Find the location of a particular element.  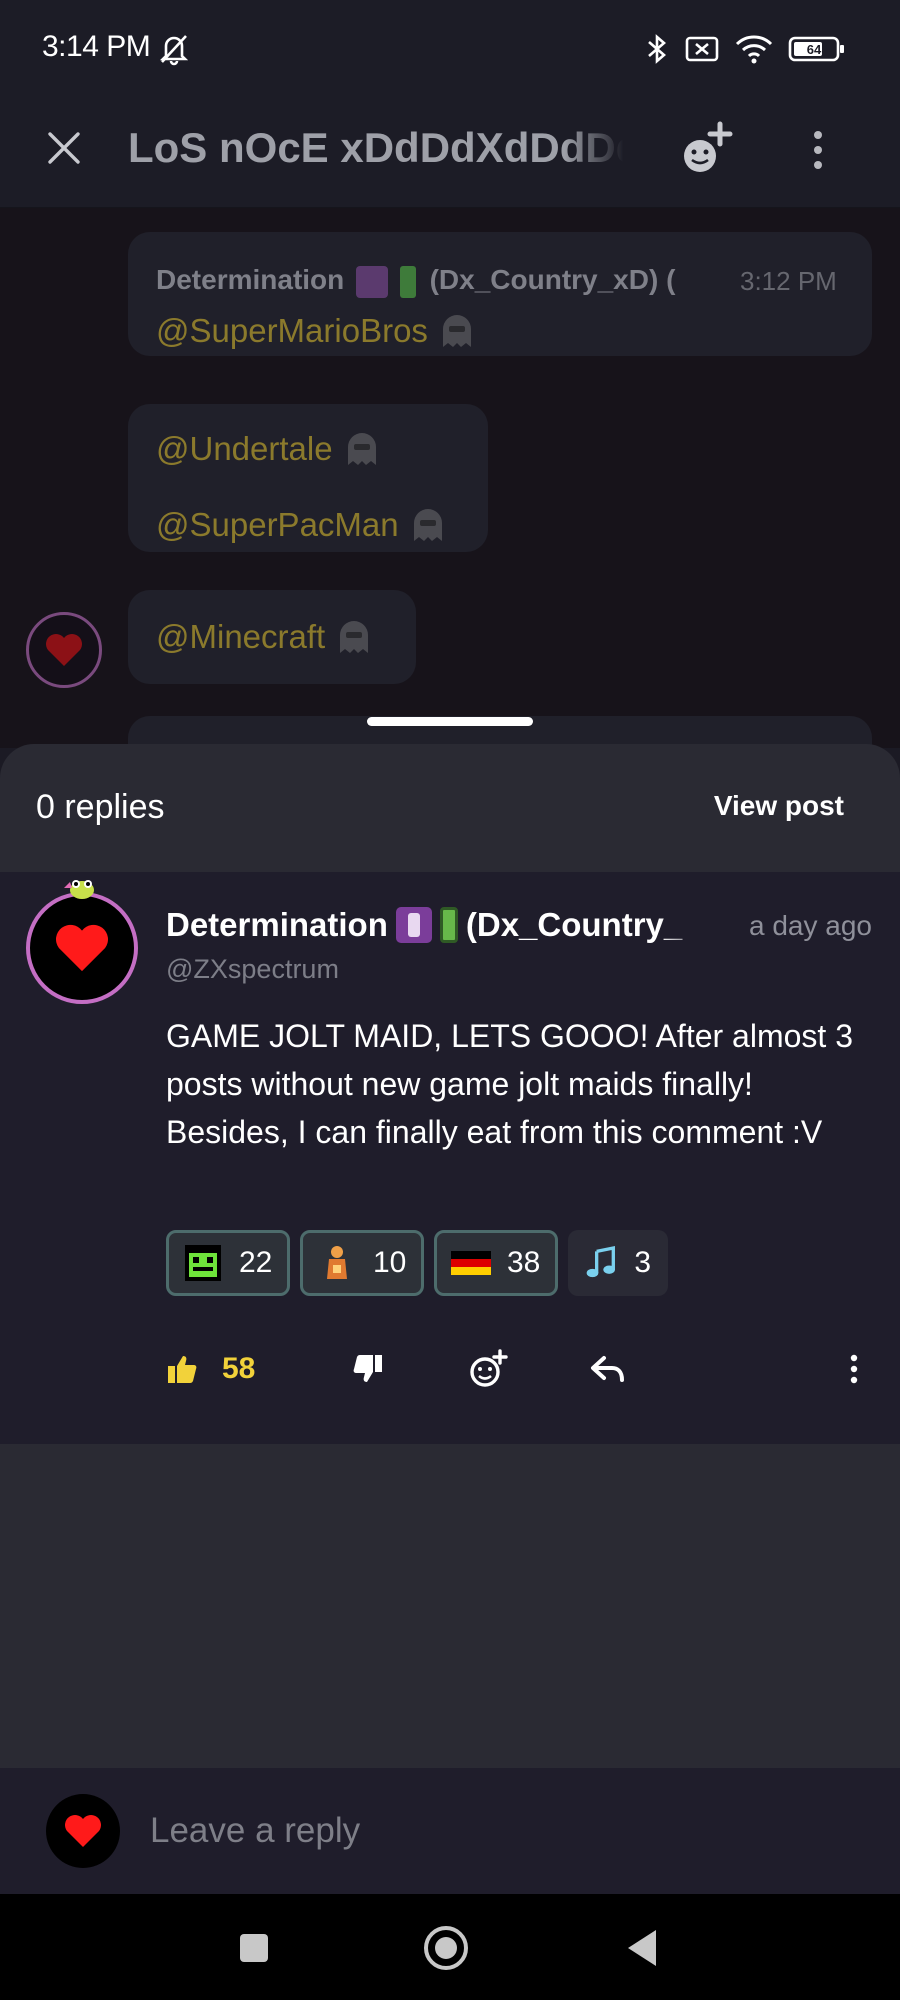

home-icon is located at coordinates (446, 1948).